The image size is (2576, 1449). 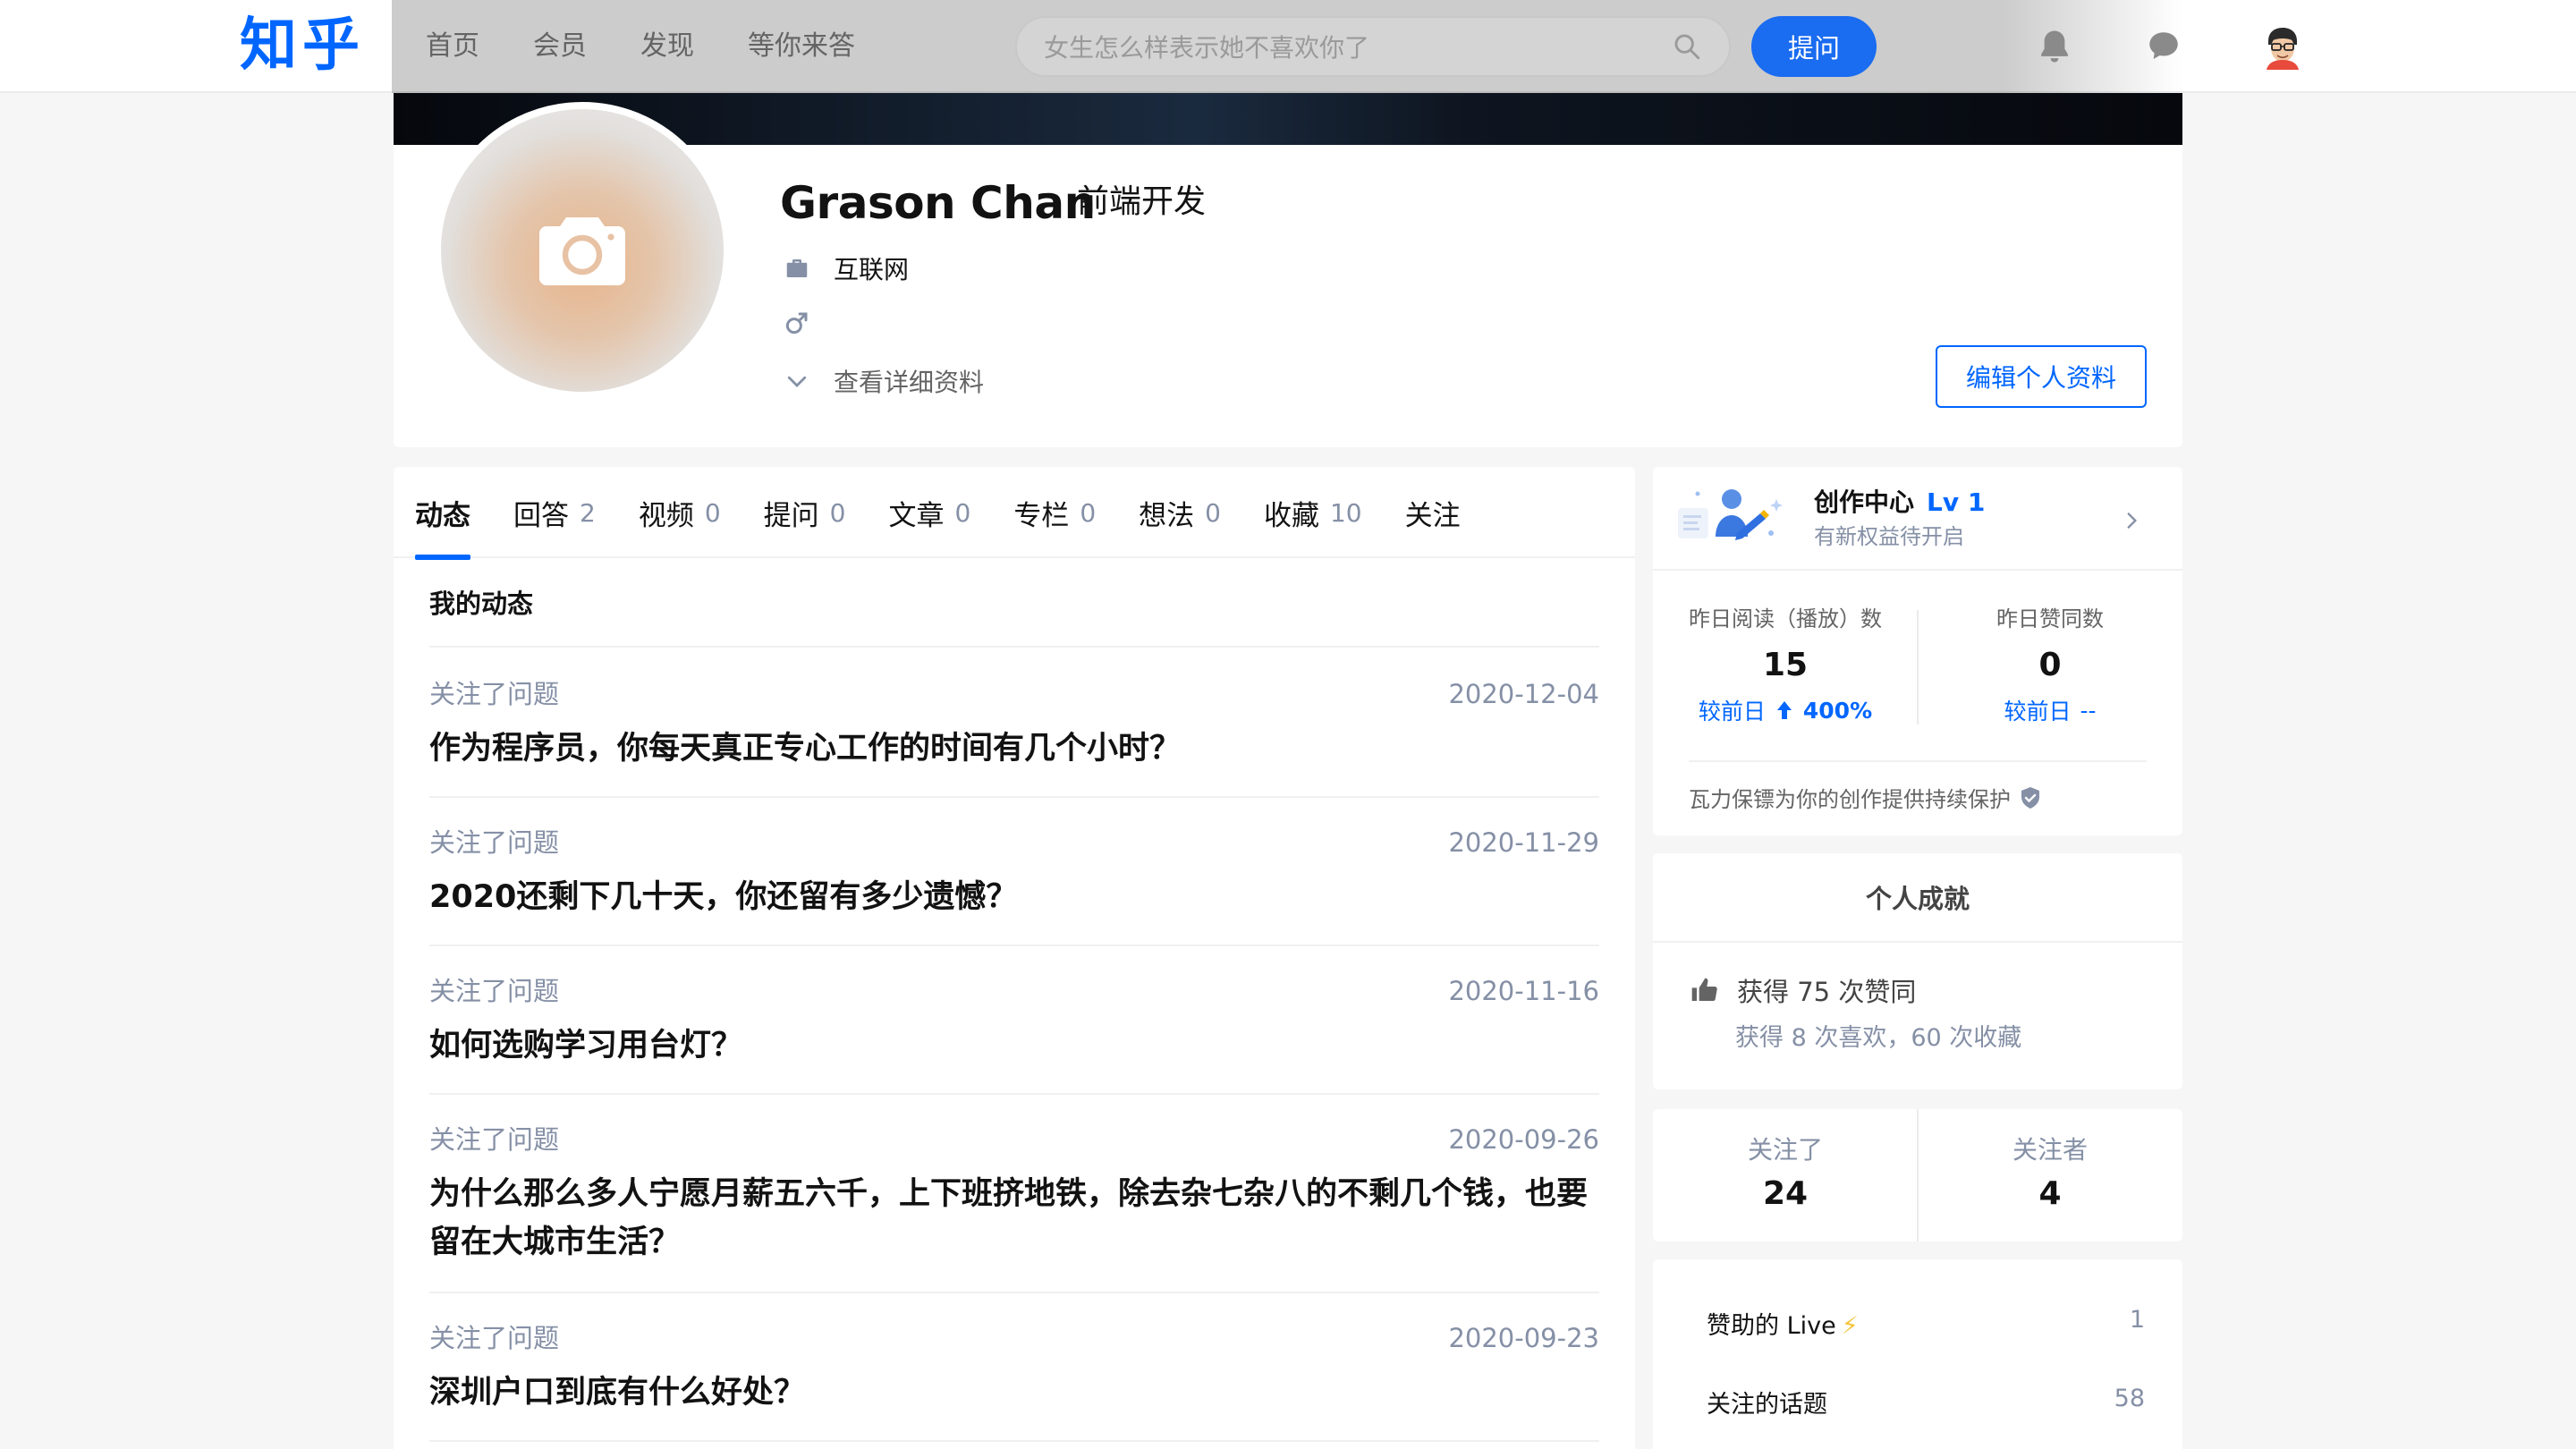 I want to click on tab-thoughts: 想法 0, so click(x=1180, y=512).